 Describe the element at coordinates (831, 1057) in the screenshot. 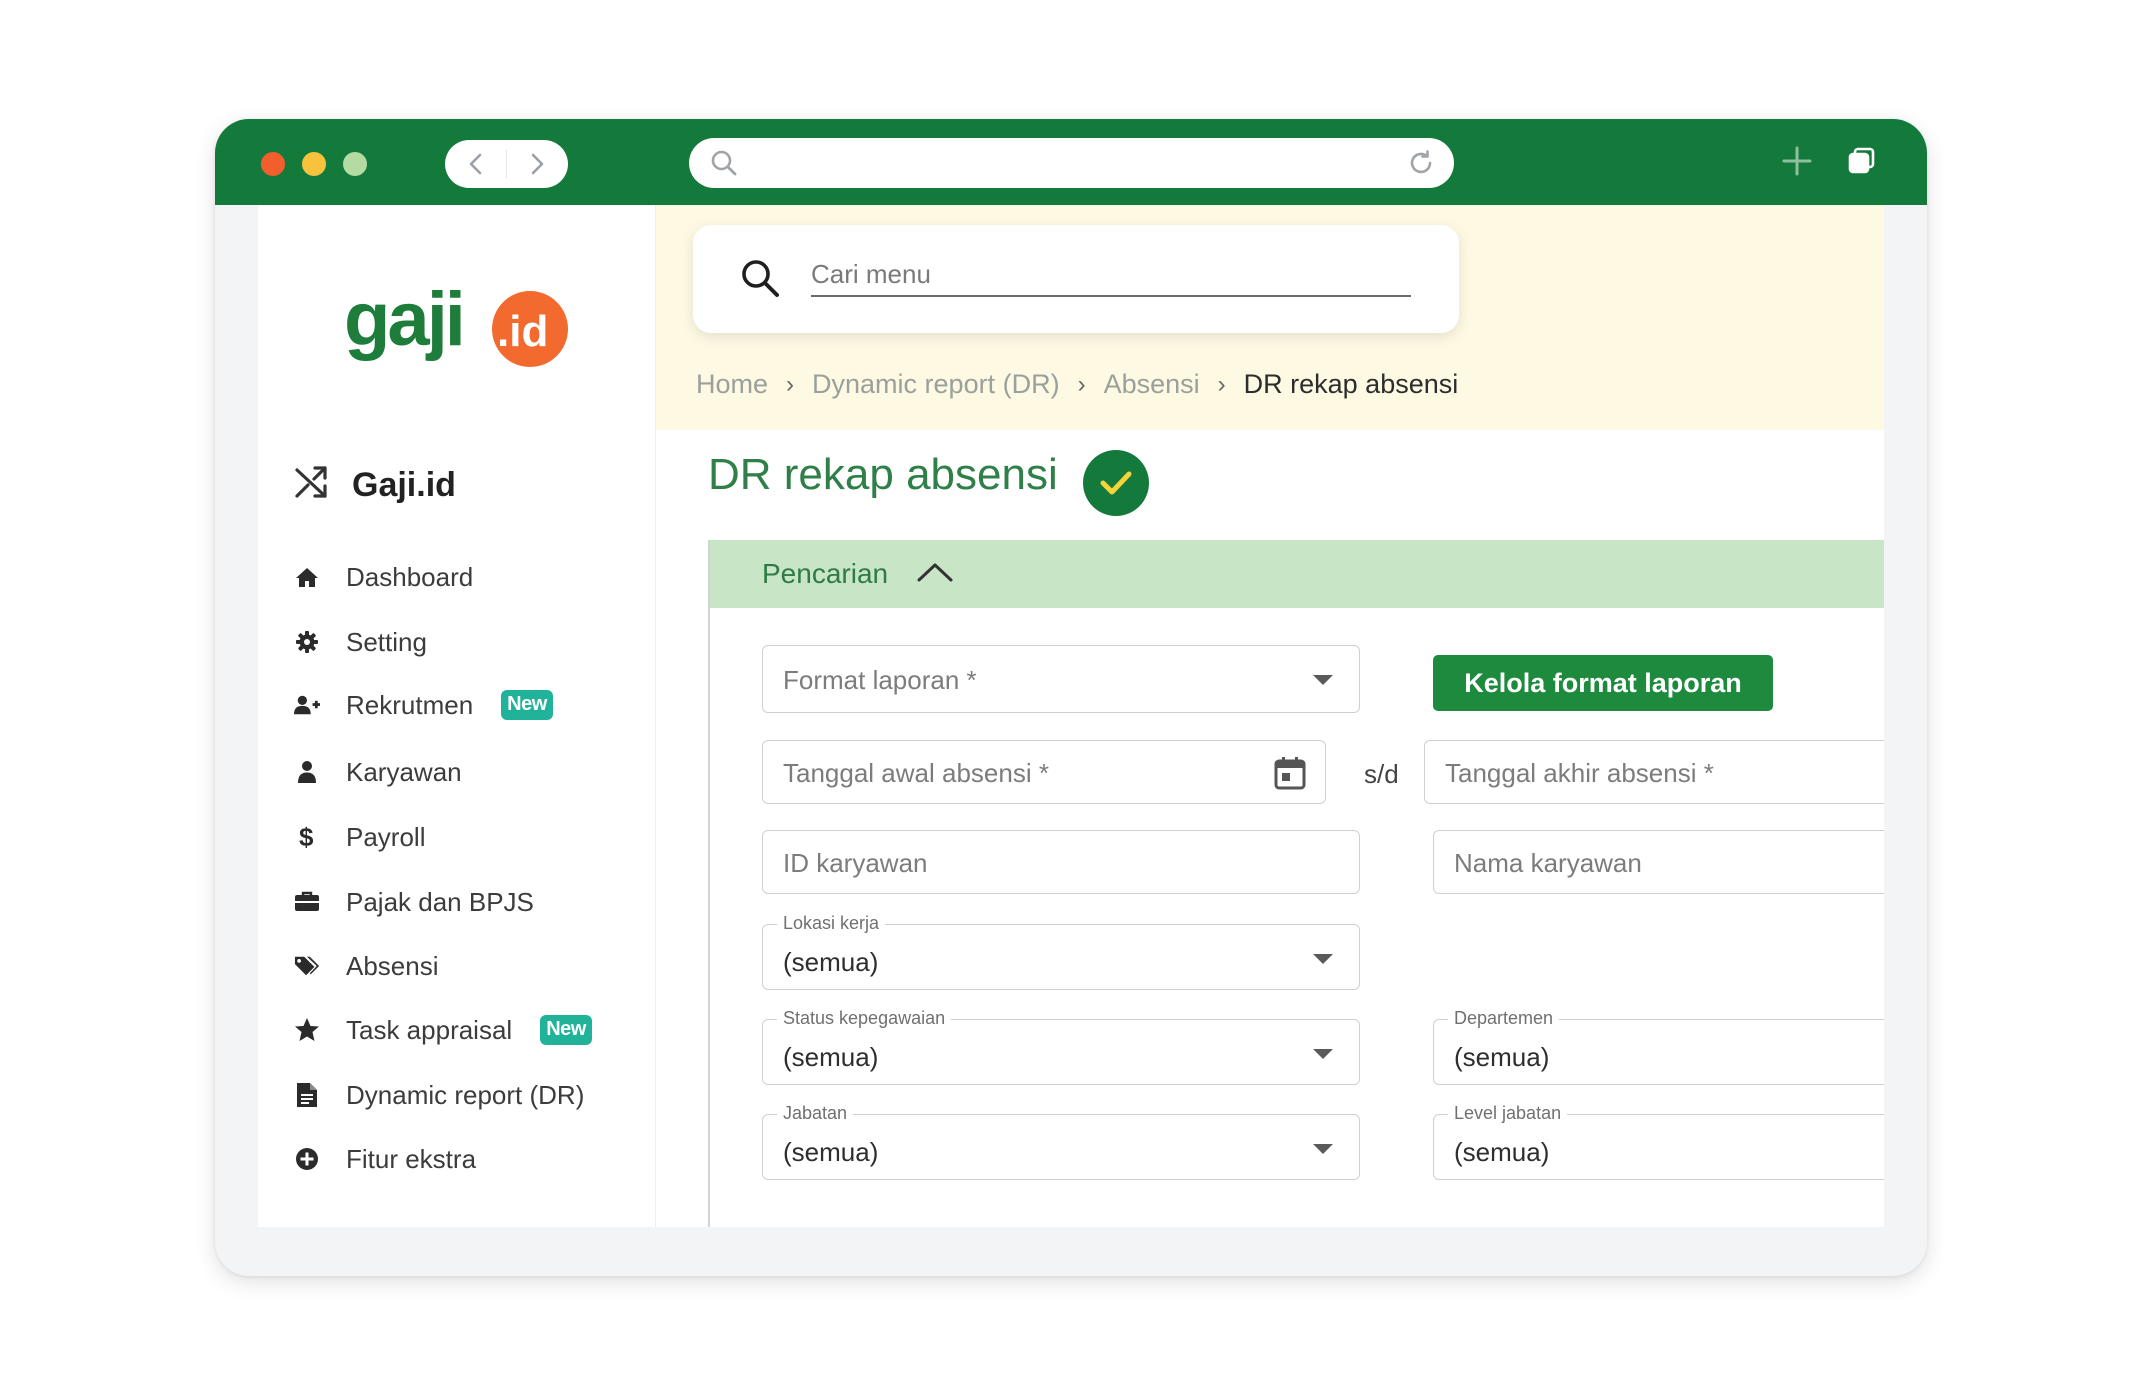

I see `status-kepegawaian-value: (semua)` at that location.